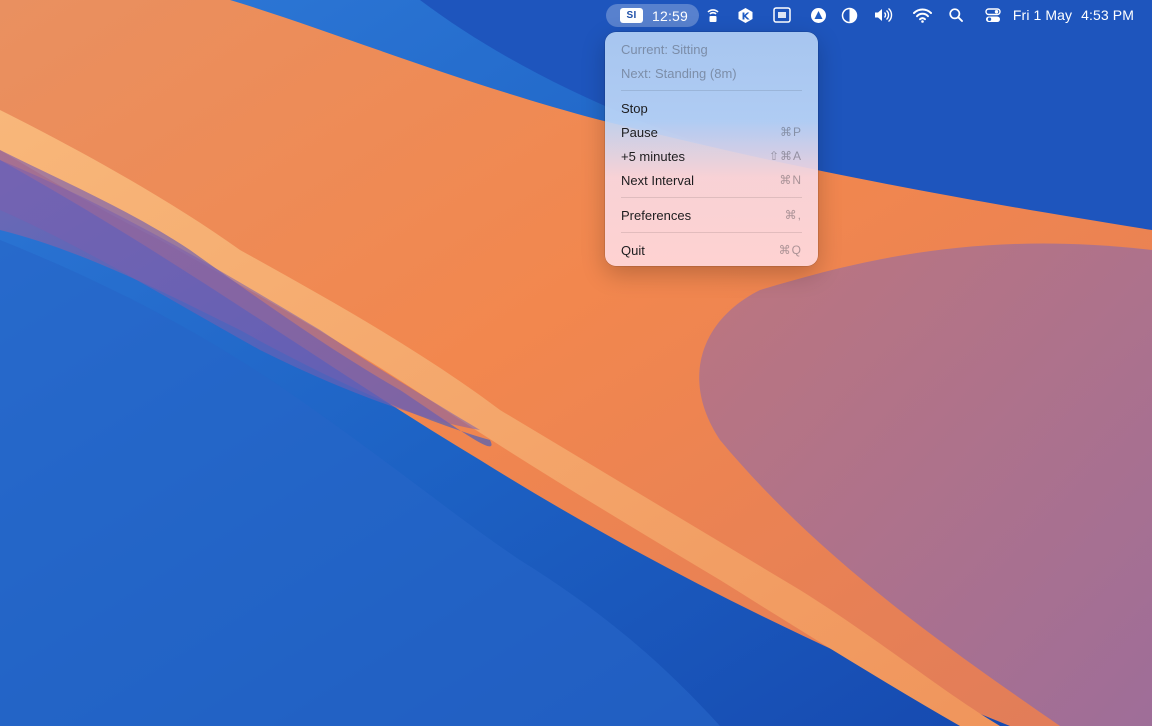  What do you see at coordinates (785, 156) in the screenshot?
I see `menu-item-shortcut: ⇧⌘A` at bounding box center [785, 156].